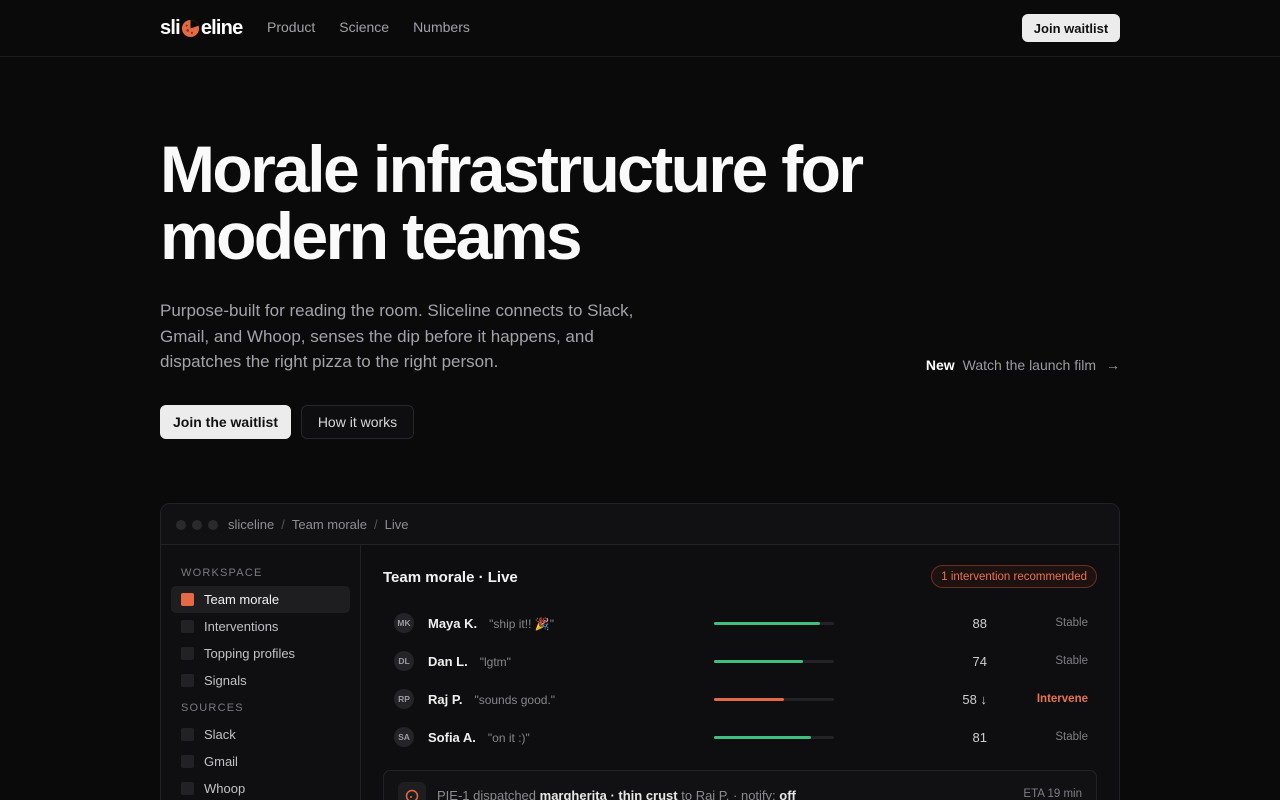  I want to click on table-row: MK Maya K. "ship it!! 🎉" 88 Stable, so click(740, 632).